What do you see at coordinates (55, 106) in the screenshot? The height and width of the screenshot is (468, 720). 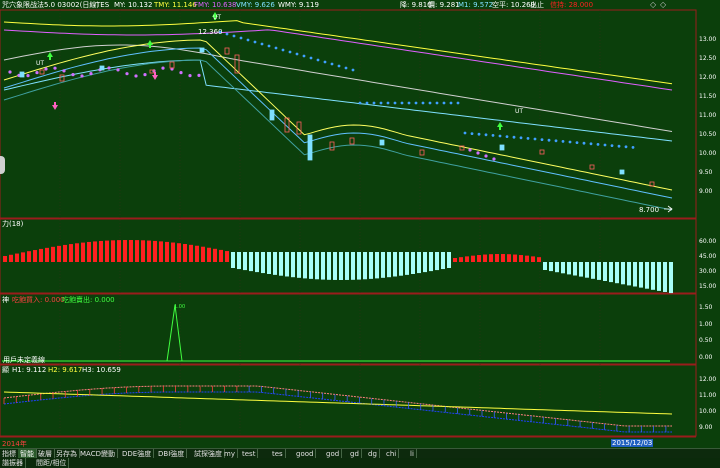 I see `sell-arrow-icon` at bounding box center [55, 106].